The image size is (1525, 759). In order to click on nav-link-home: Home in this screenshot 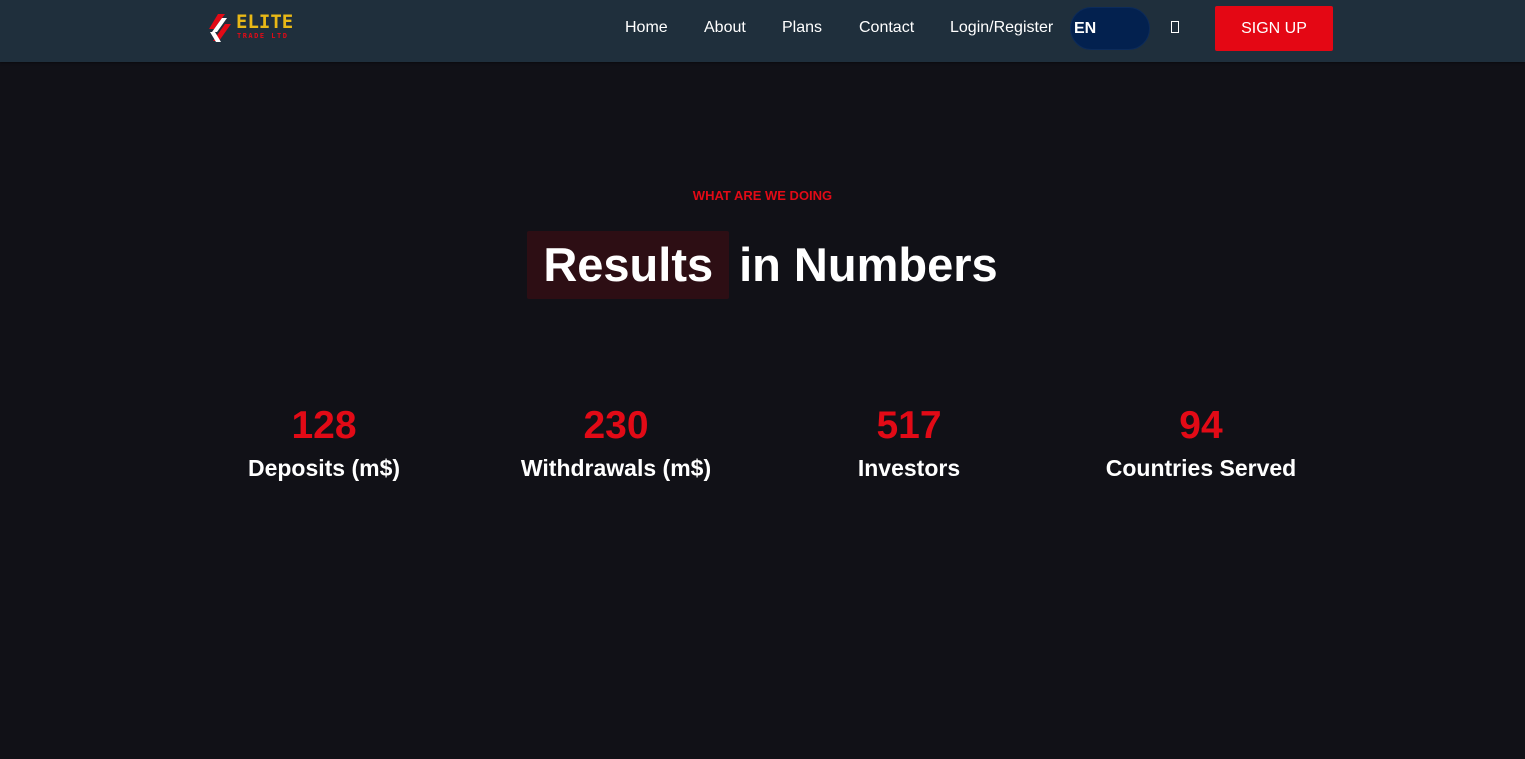, I will do `click(646, 28)`.